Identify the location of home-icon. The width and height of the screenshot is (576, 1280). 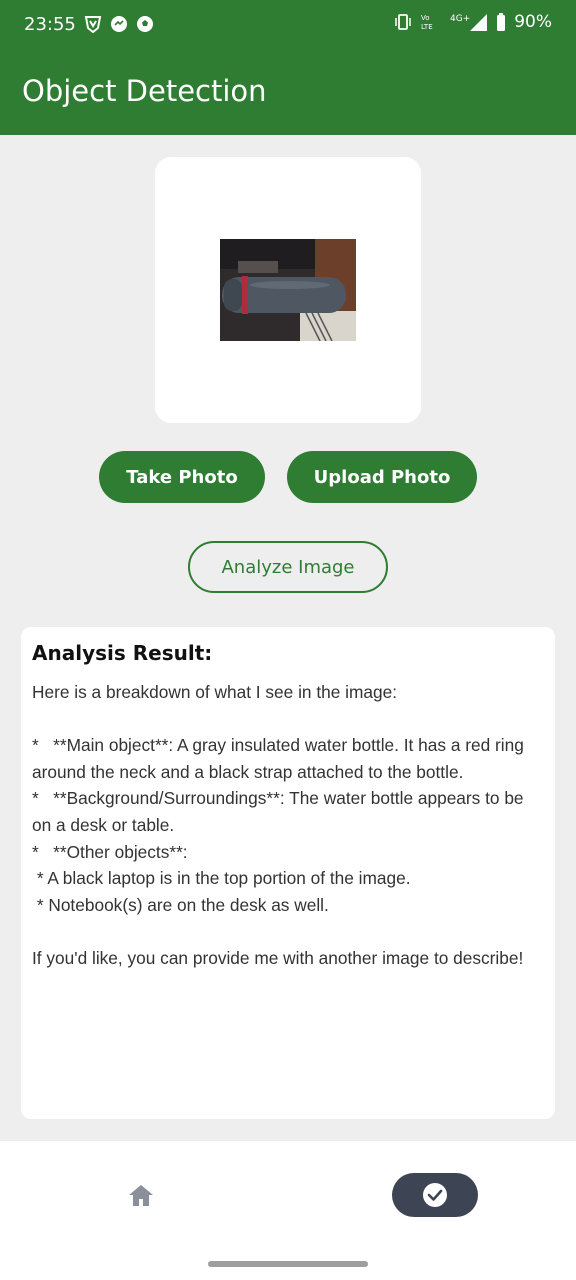
(141, 1195).